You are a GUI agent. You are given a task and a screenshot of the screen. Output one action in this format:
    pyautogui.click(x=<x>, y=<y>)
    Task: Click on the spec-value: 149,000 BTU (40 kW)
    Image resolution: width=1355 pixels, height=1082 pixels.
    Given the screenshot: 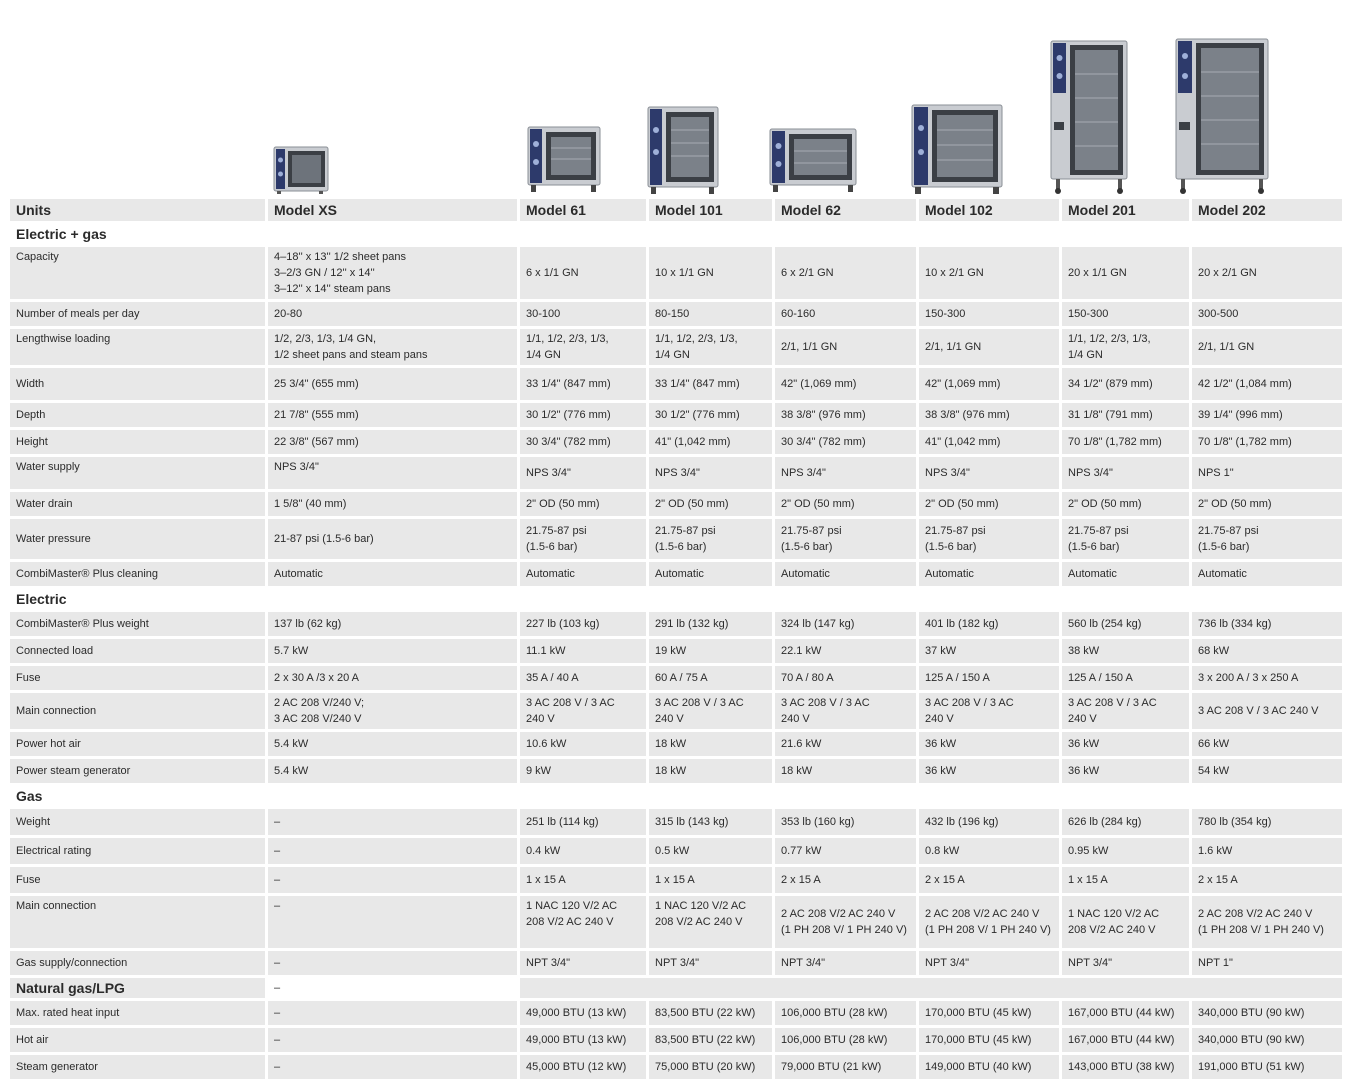 What is the action you would take?
    pyautogui.click(x=989, y=1067)
    